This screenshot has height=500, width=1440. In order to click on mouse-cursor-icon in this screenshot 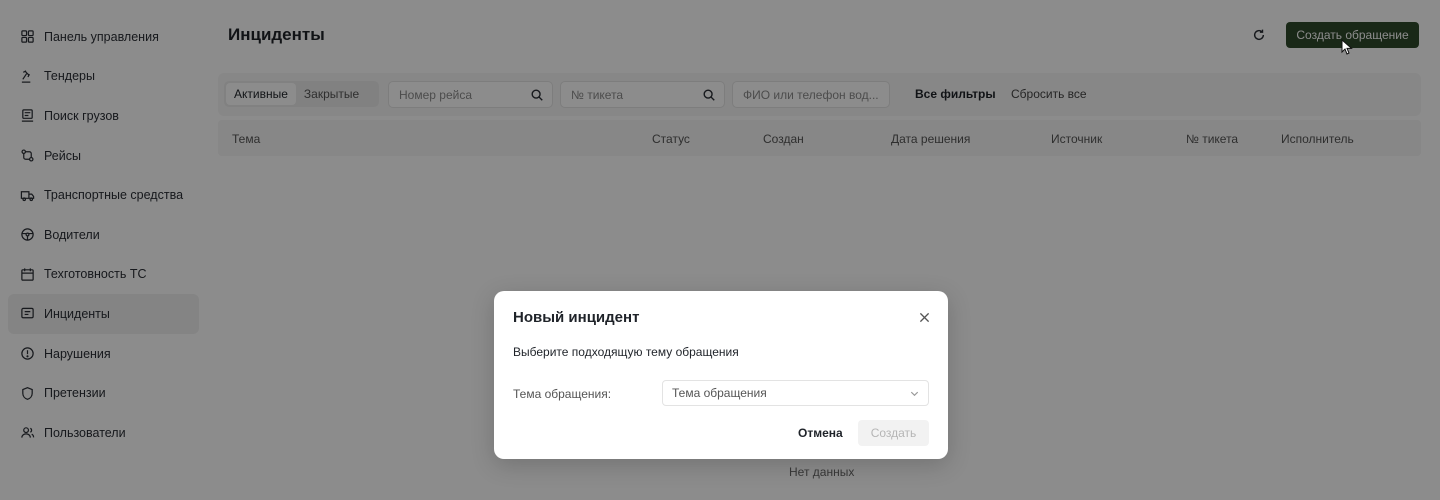, I will do `click(1347, 47)`.